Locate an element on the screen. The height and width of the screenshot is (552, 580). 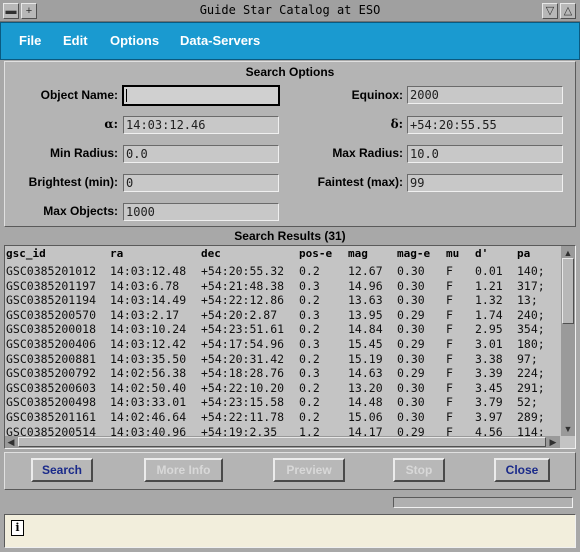
equinox-label: Equinox: is located at coordinates (377, 95).